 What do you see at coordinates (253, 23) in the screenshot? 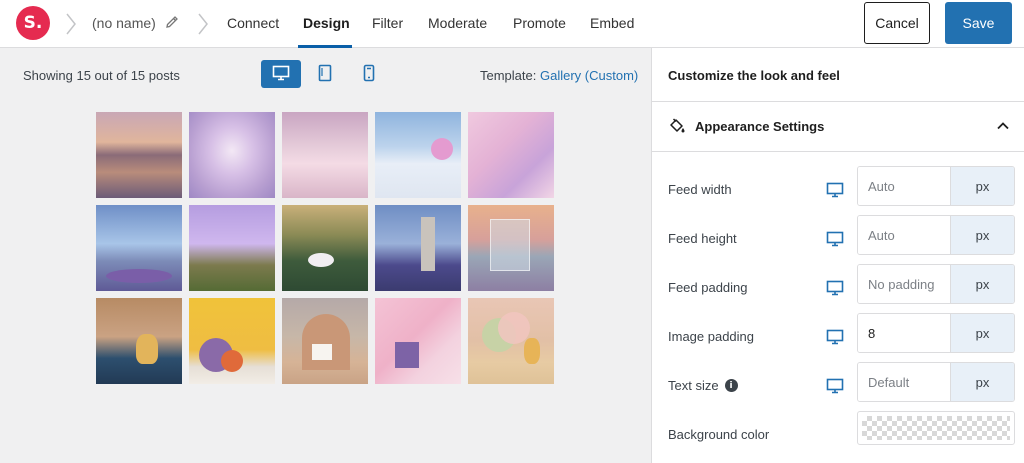
I see `tab-connect: Connect` at bounding box center [253, 23].